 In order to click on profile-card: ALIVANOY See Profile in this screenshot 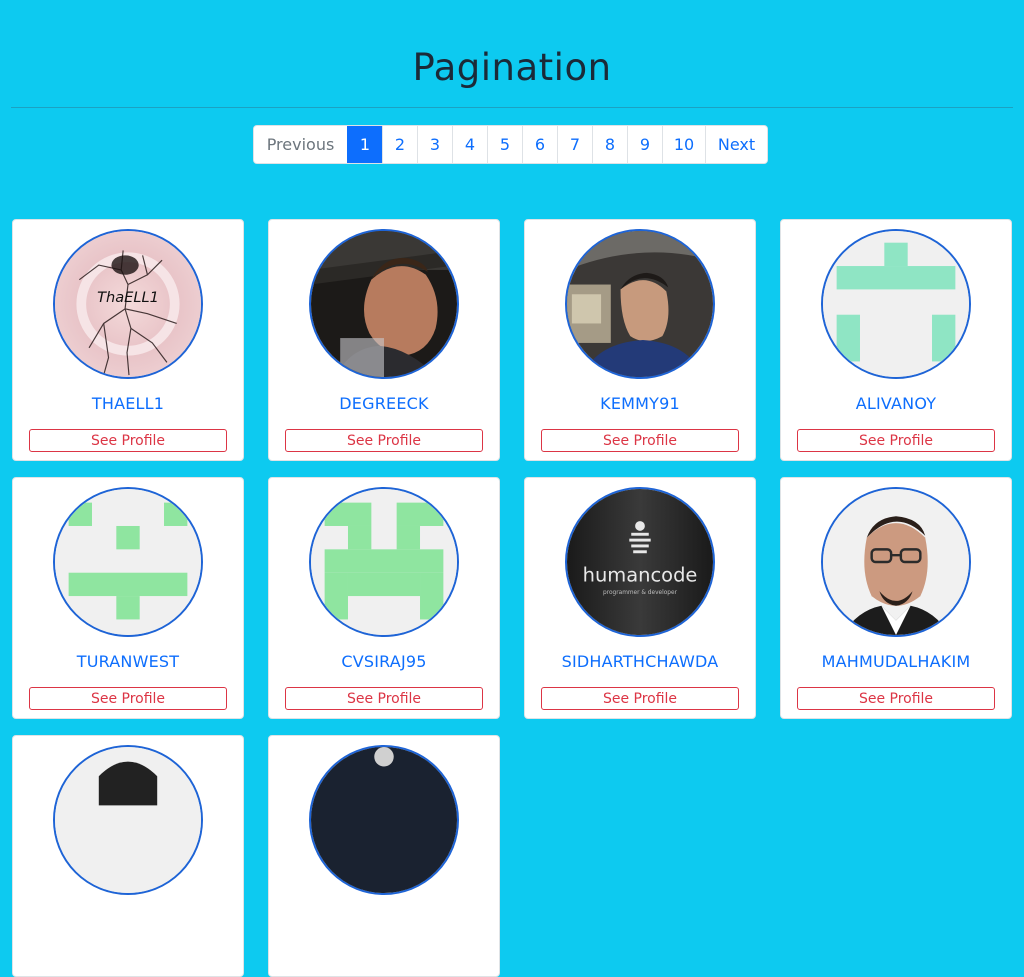, I will do `click(896, 340)`.